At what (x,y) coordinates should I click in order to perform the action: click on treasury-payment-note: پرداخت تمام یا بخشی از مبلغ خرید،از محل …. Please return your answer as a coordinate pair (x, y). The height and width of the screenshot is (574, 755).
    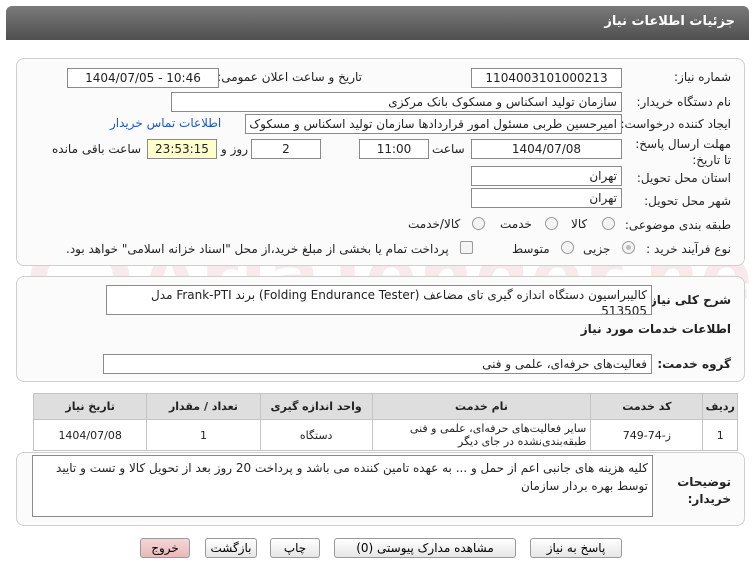
    Looking at the image, I should click on (257, 249).